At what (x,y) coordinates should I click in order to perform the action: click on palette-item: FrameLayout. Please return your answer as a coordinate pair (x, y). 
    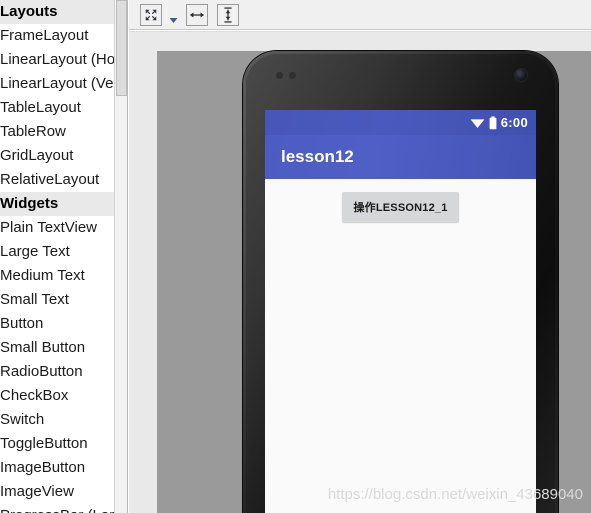
    Looking at the image, I should click on (63, 36).